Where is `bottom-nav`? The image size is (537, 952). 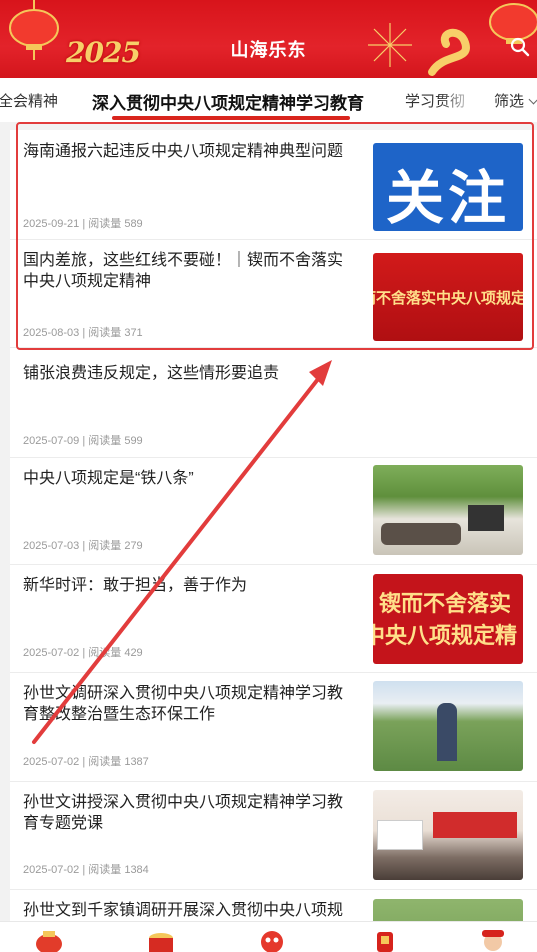 bottom-nav is located at coordinates (268, 936).